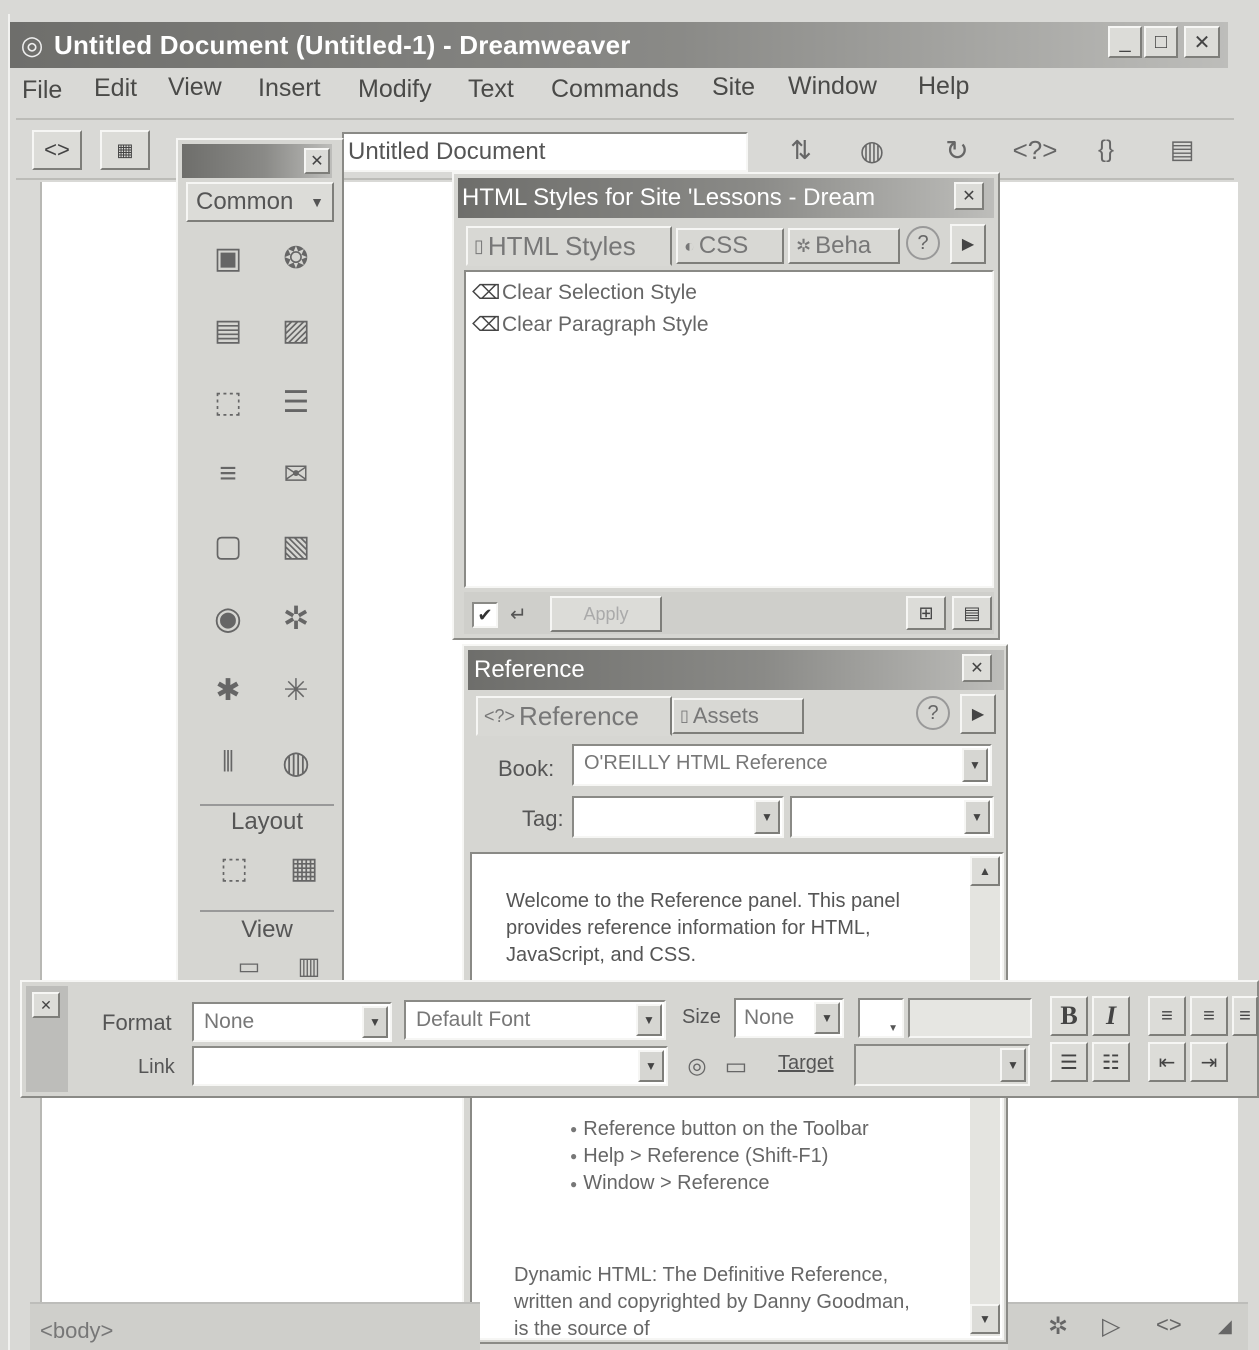 The width and height of the screenshot is (1259, 1350). Describe the element at coordinates (228, 546) in the screenshot. I see `insert-date-button: ▢` at that location.